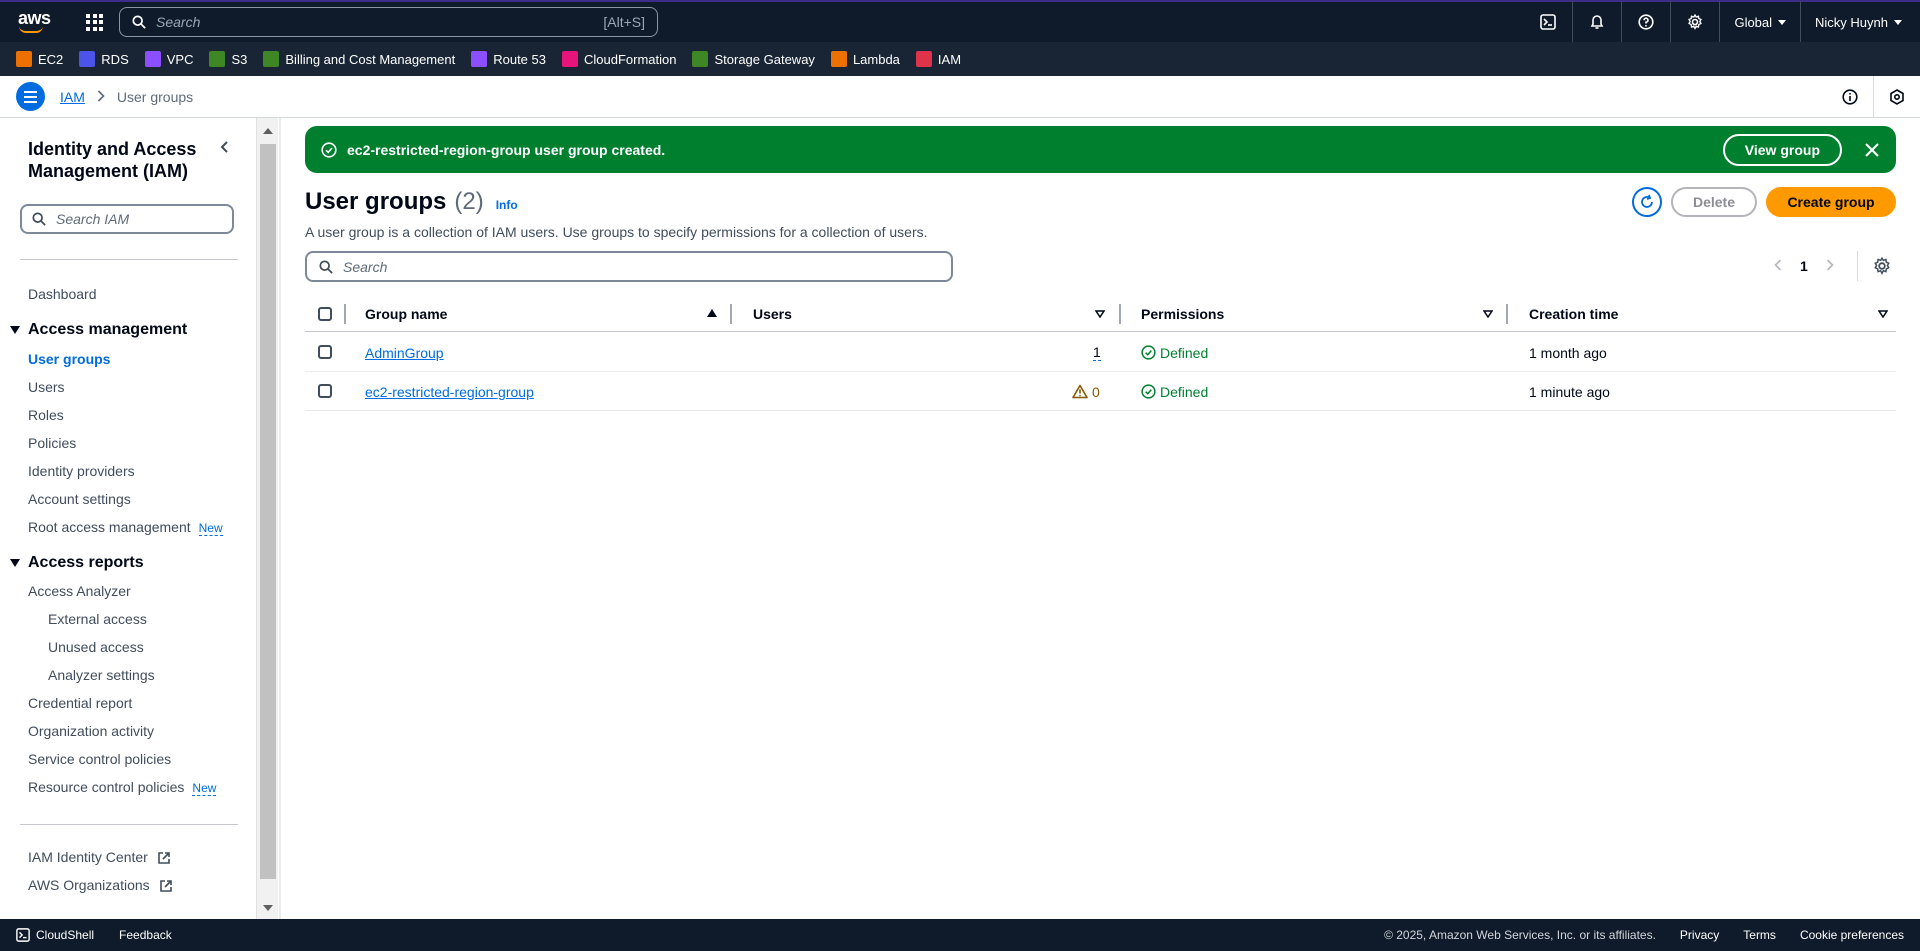  Describe the element at coordinates (1647, 202) in the screenshot. I see `refresh-button` at that location.